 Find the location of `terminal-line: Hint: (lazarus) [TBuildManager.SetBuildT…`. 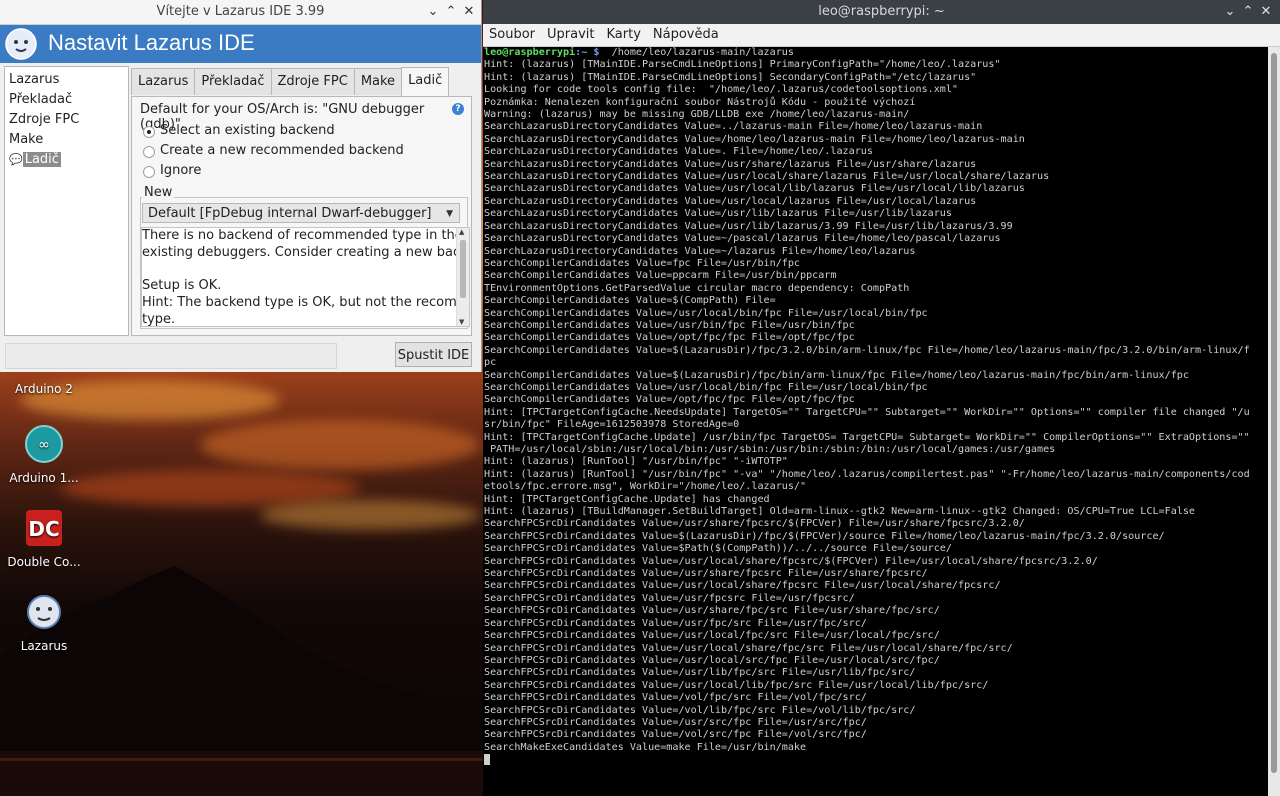

terminal-line: Hint: (lazarus) [TBuildManager.SetBuildT… is located at coordinates (840, 512).